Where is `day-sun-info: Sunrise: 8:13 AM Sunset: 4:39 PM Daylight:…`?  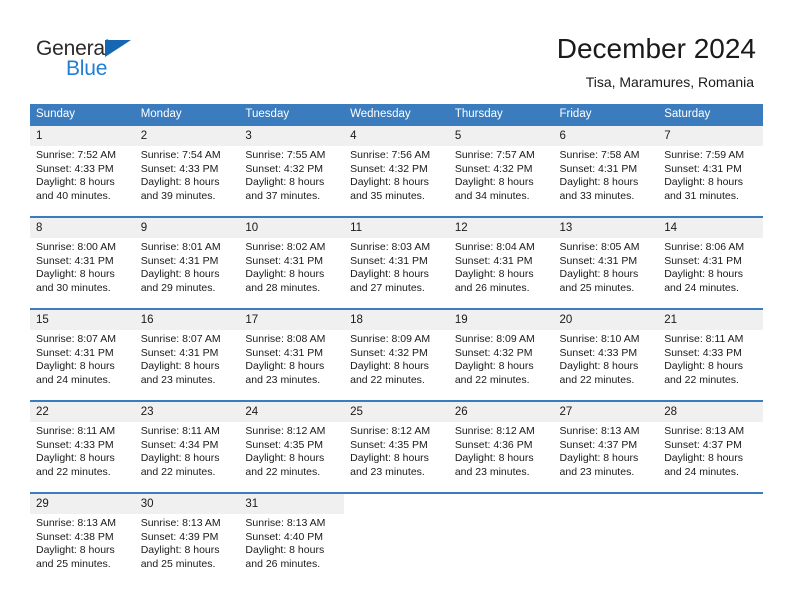
day-sun-info: Sunrise: 8:13 AM Sunset: 4:39 PM Daylight:… is located at coordinates (187, 542).